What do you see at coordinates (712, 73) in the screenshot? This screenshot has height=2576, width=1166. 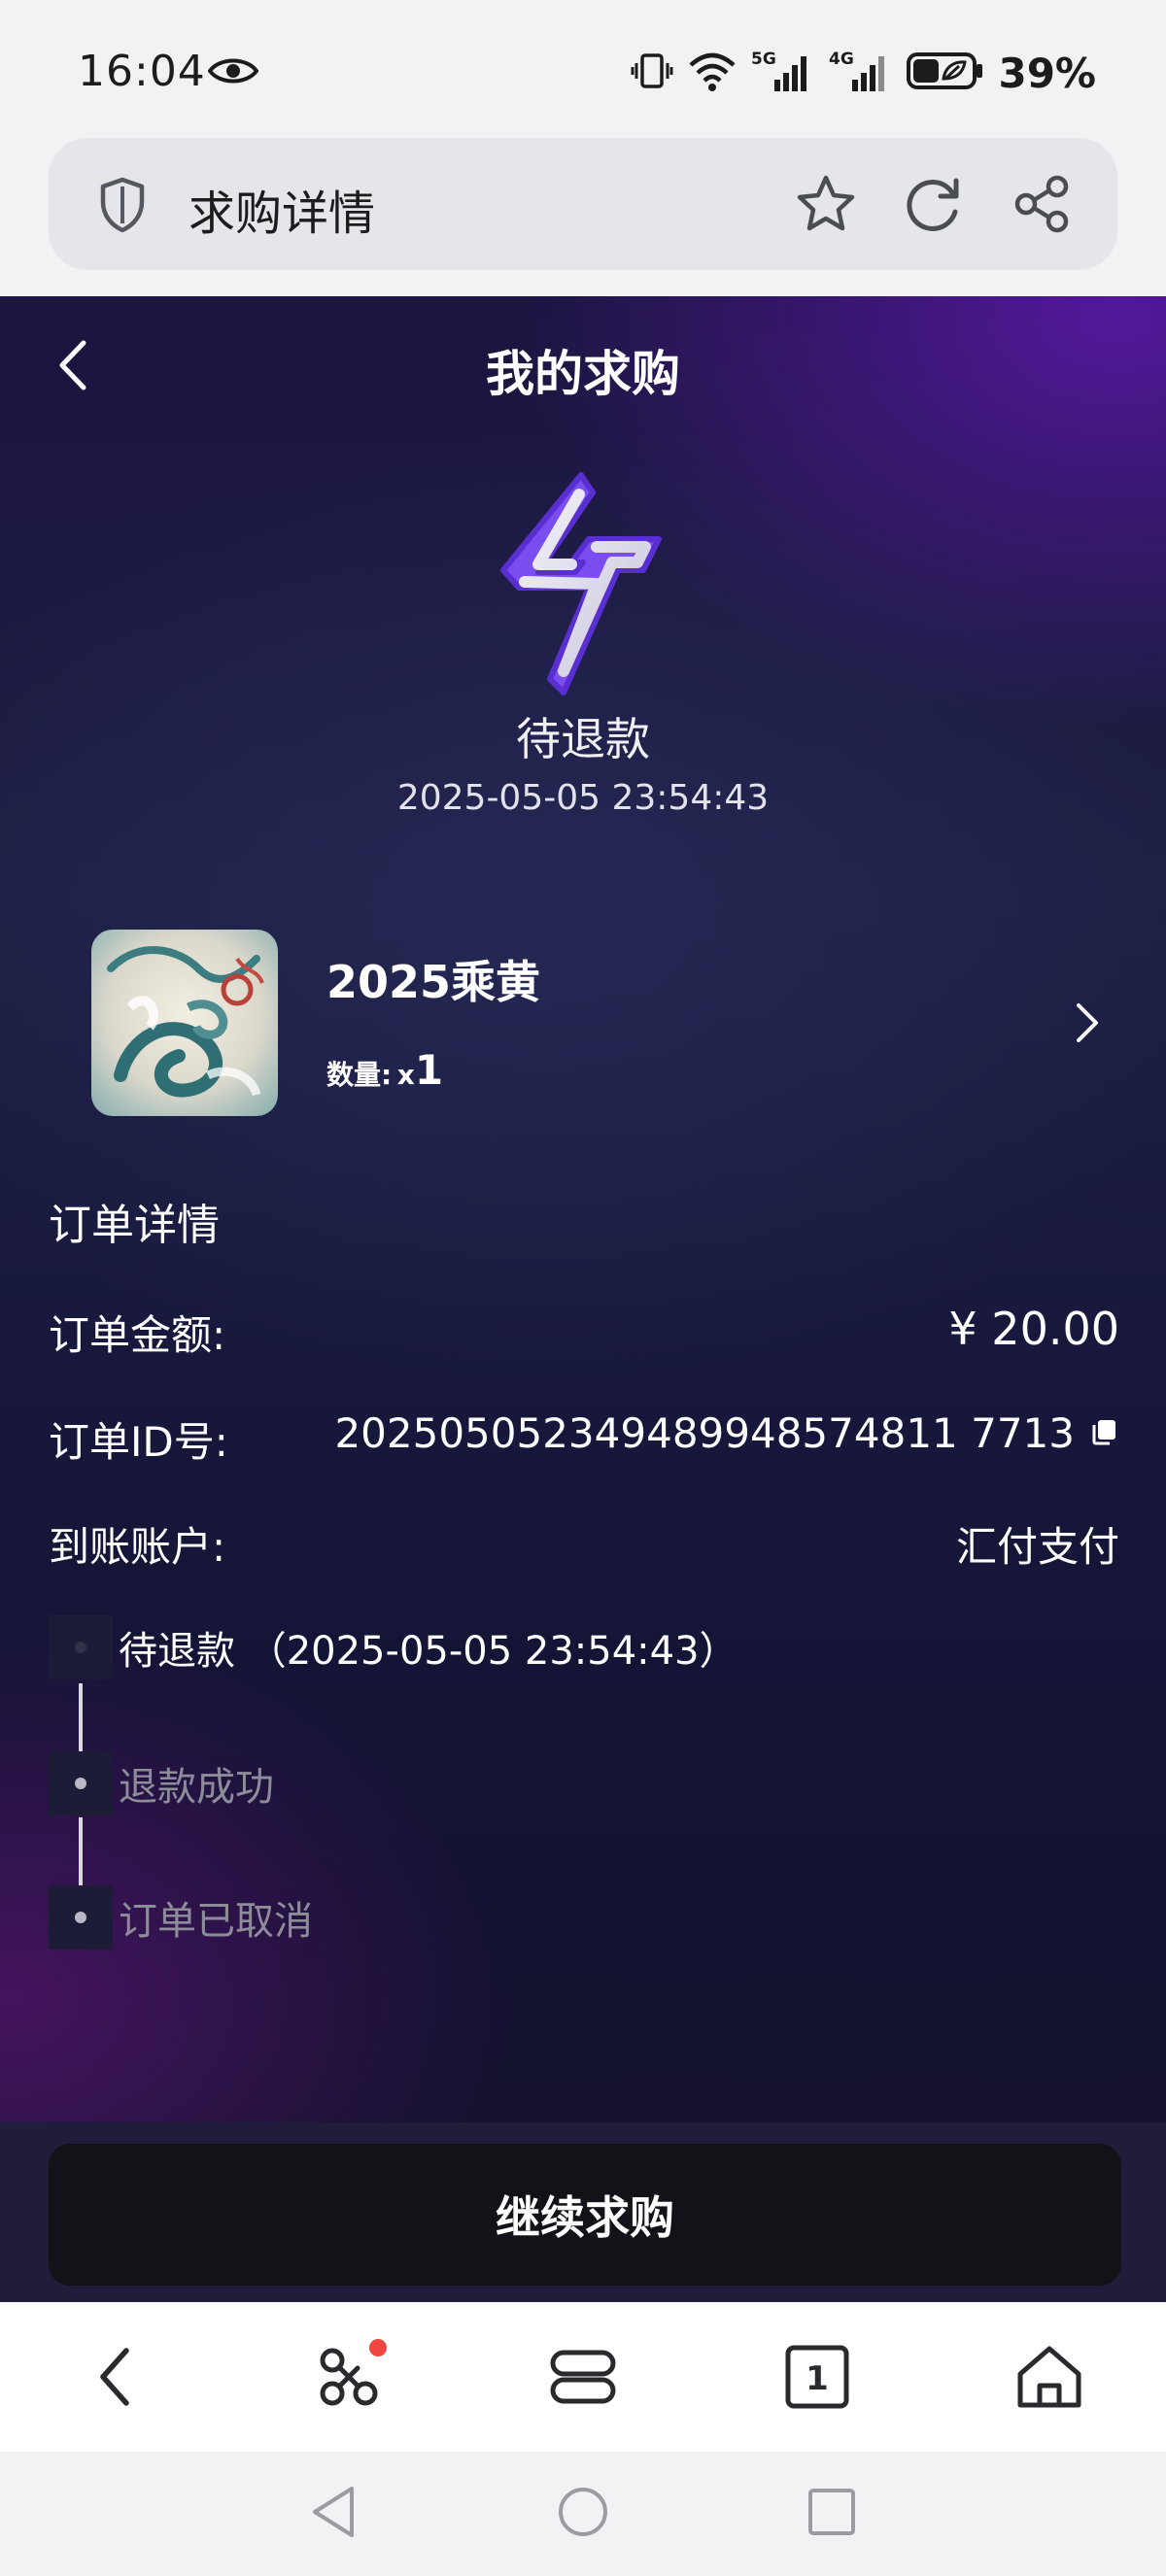 I see `wifi-icon` at bounding box center [712, 73].